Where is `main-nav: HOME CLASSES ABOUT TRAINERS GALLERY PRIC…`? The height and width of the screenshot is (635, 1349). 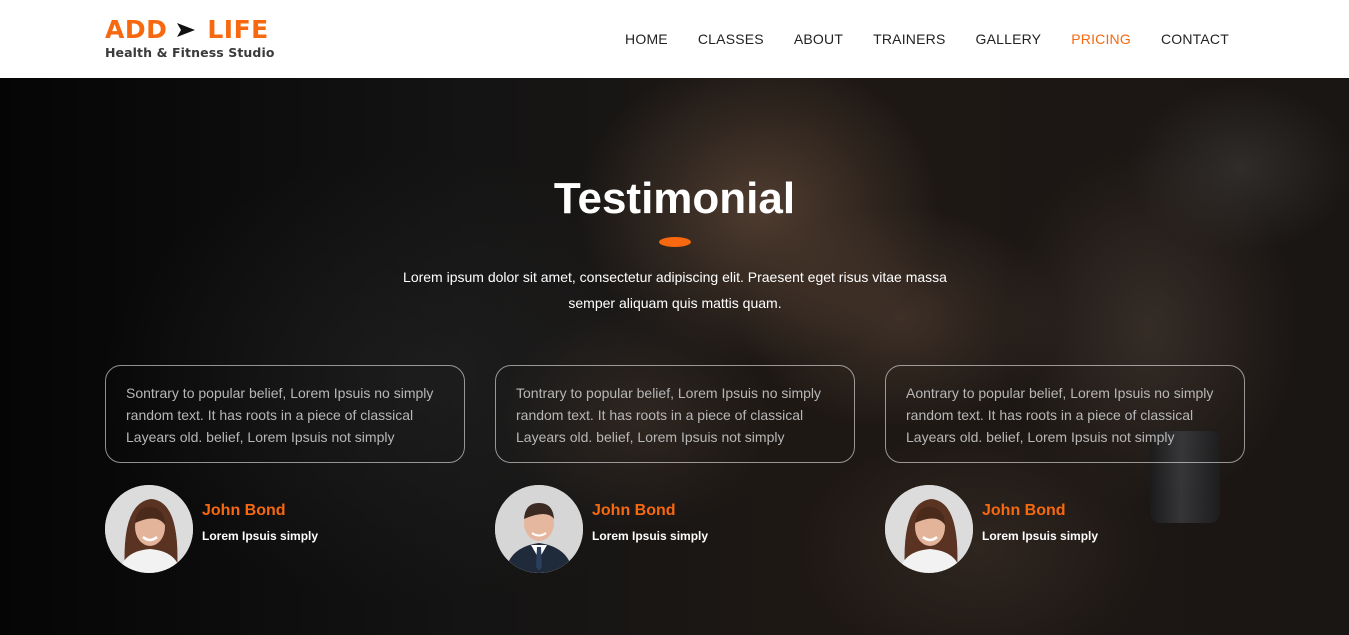 main-nav: HOME CLASSES ABOUT TRAINERS GALLERY PRIC… is located at coordinates (912, 39).